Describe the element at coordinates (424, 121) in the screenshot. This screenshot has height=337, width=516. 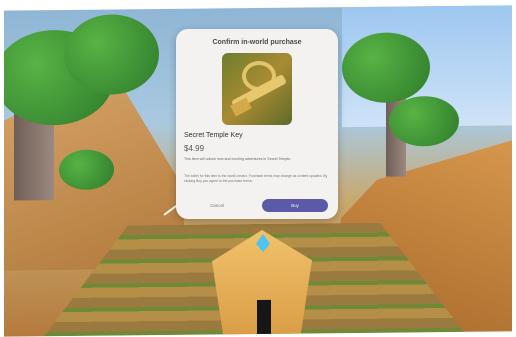
I see `bush-right` at that location.